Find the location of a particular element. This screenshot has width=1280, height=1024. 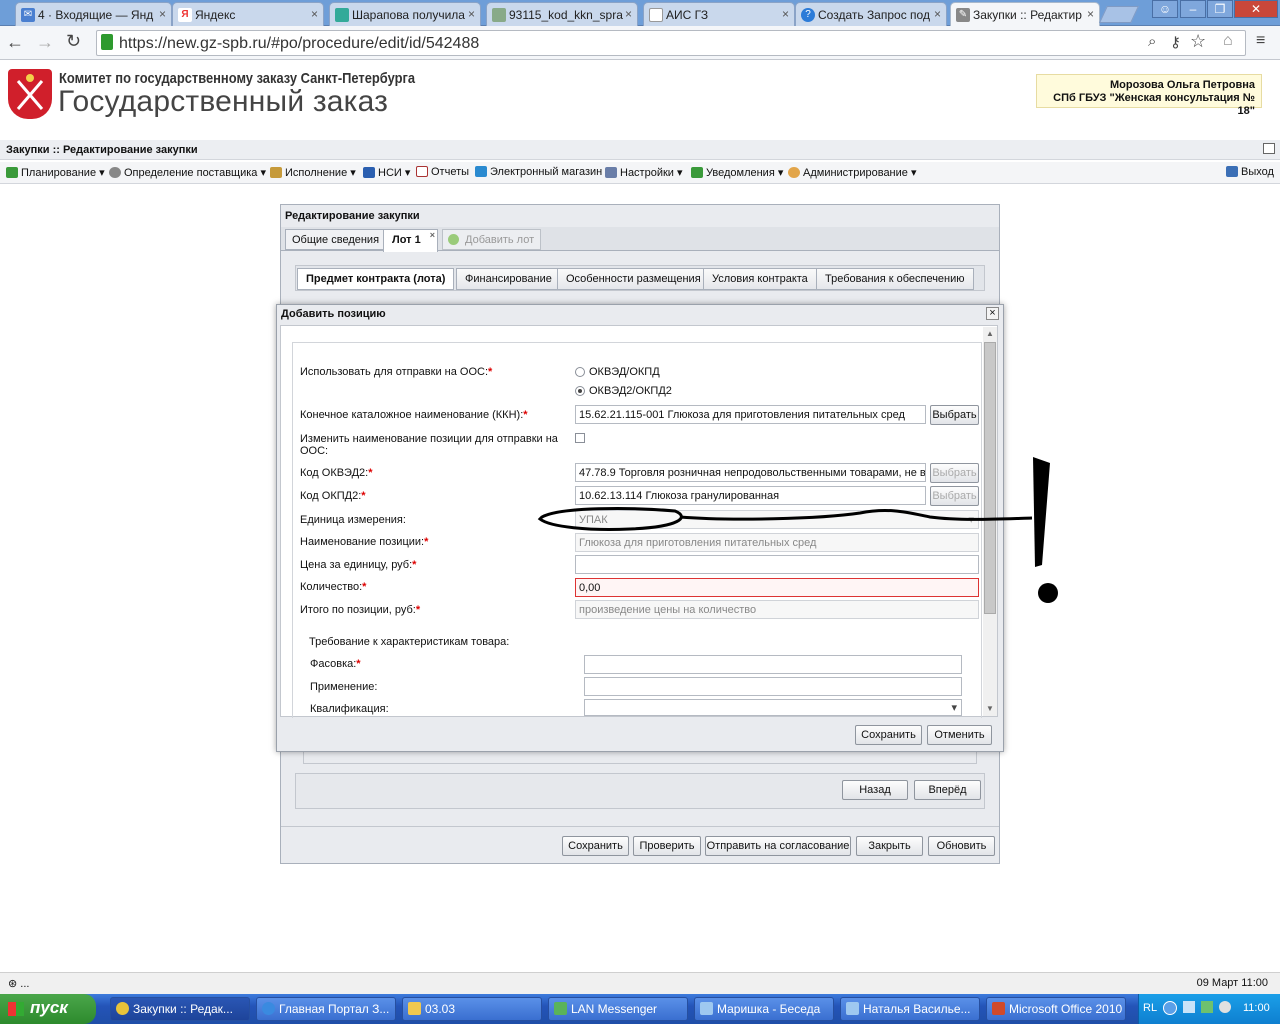

use-field is located at coordinates (773, 686).